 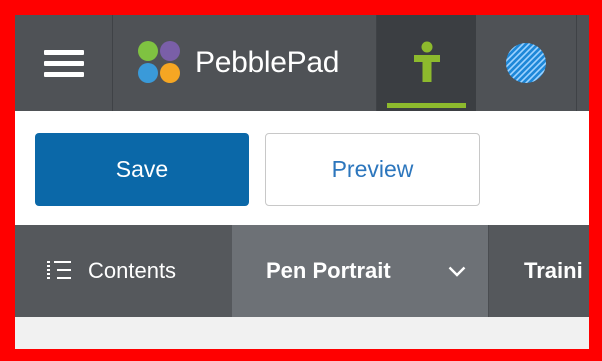 I want to click on brand-logo-area: PebblePad, so click(x=245, y=63).